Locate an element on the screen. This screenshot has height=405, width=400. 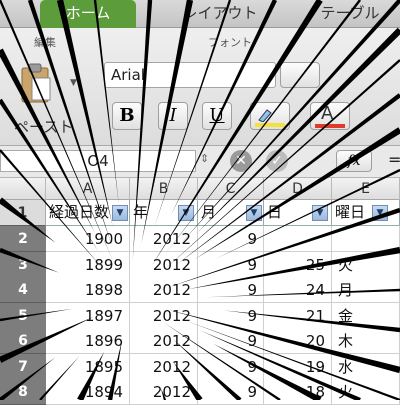
cell-a: 1895 is located at coordinates (88, 367).